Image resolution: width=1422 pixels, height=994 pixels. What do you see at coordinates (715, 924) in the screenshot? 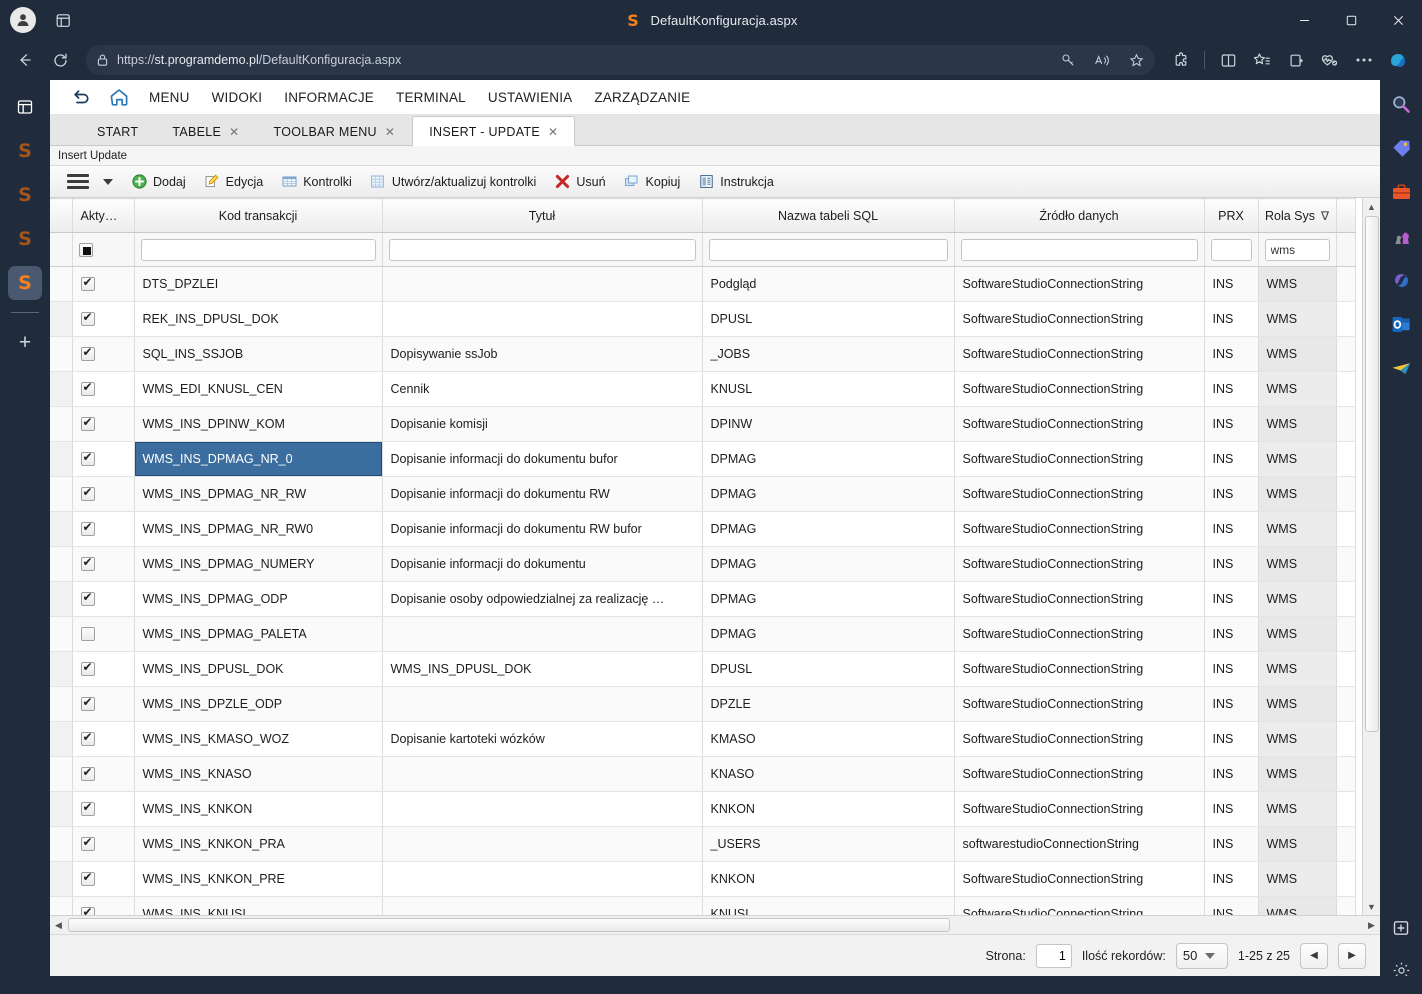
I see `horizontal-scrollbar: ◀ ▶` at bounding box center [715, 924].